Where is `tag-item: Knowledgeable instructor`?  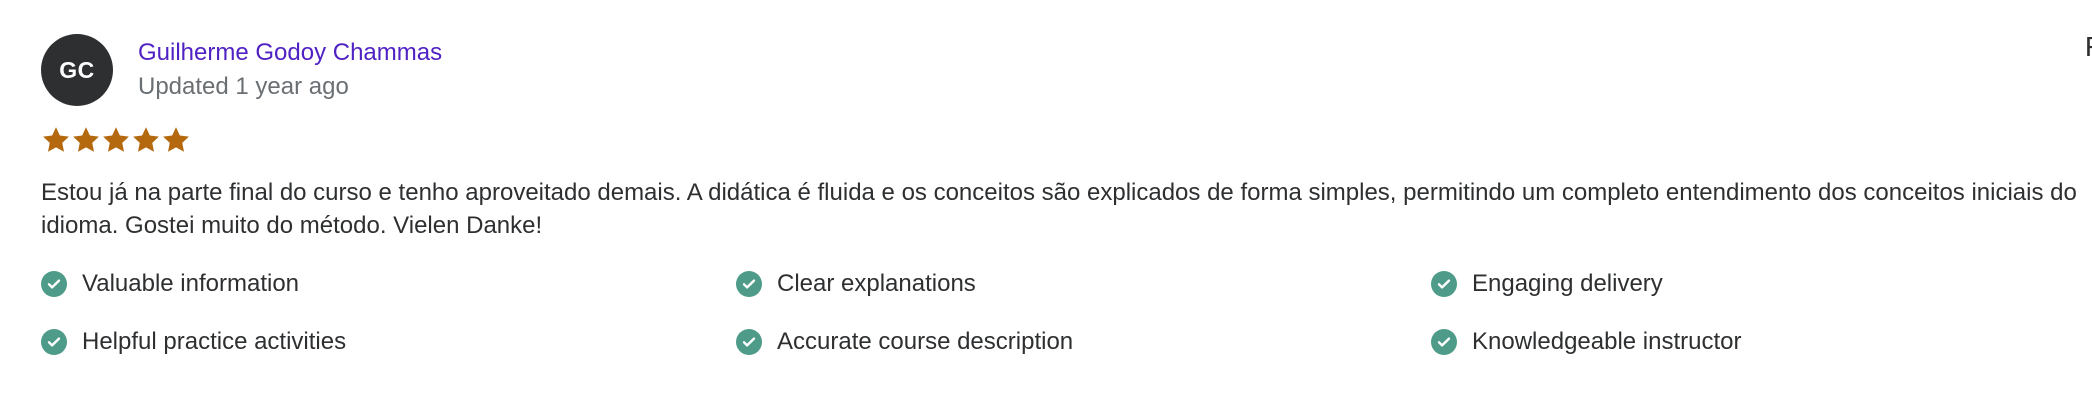
tag-item: Knowledgeable instructor is located at coordinates (1761, 342).